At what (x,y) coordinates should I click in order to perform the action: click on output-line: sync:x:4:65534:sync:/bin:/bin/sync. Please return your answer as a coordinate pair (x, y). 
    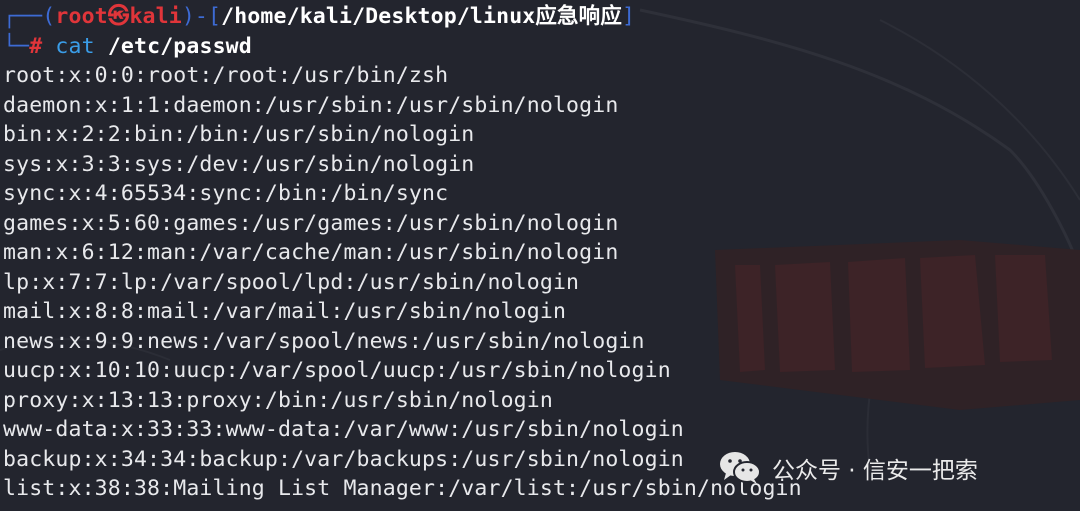
    Looking at the image, I should click on (226, 193).